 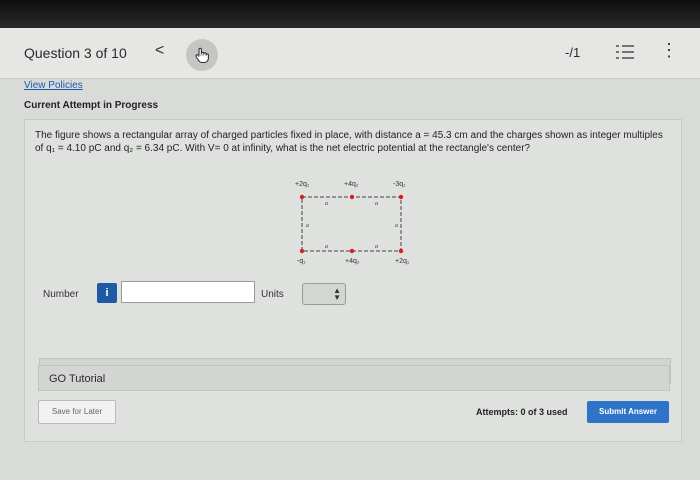 I want to click on number-label: Number, so click(x=61, y=294).